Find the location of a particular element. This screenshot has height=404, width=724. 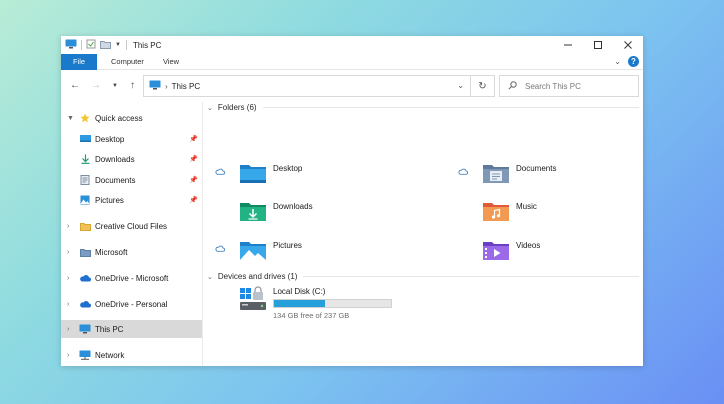

new-folder-icon is located at coordinates (105, 45).